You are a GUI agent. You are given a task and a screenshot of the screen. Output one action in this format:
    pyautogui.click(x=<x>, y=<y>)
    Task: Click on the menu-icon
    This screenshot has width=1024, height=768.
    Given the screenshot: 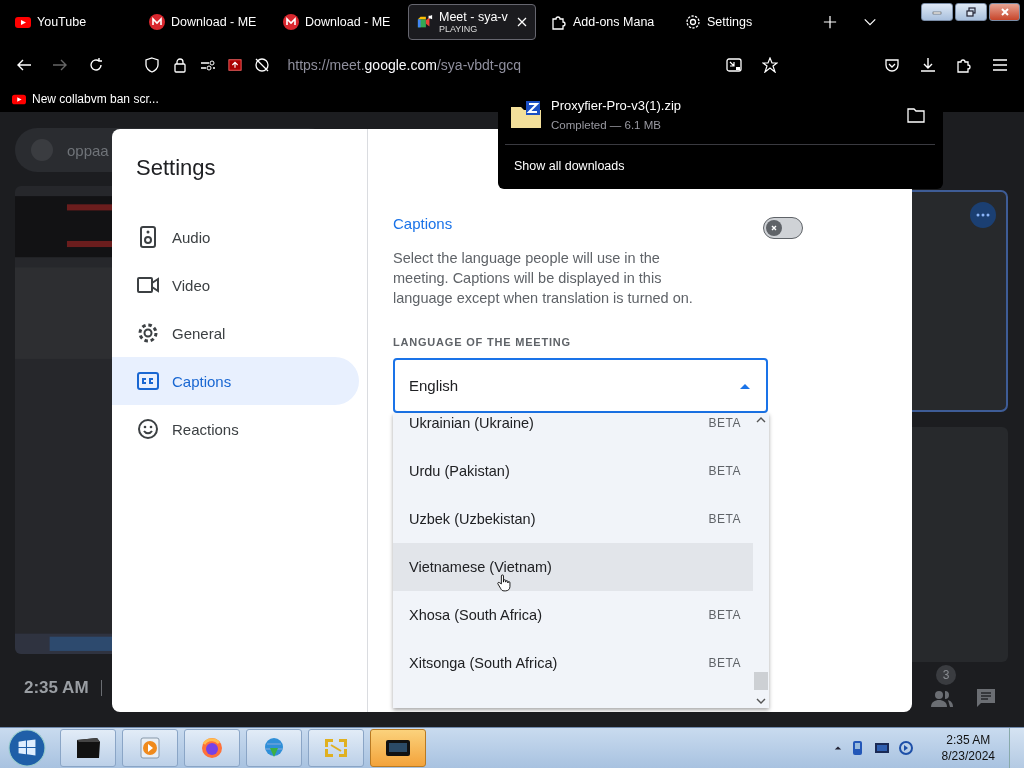 What is the action you would take?
    pyautogui.click(x=1000, y=65)
    